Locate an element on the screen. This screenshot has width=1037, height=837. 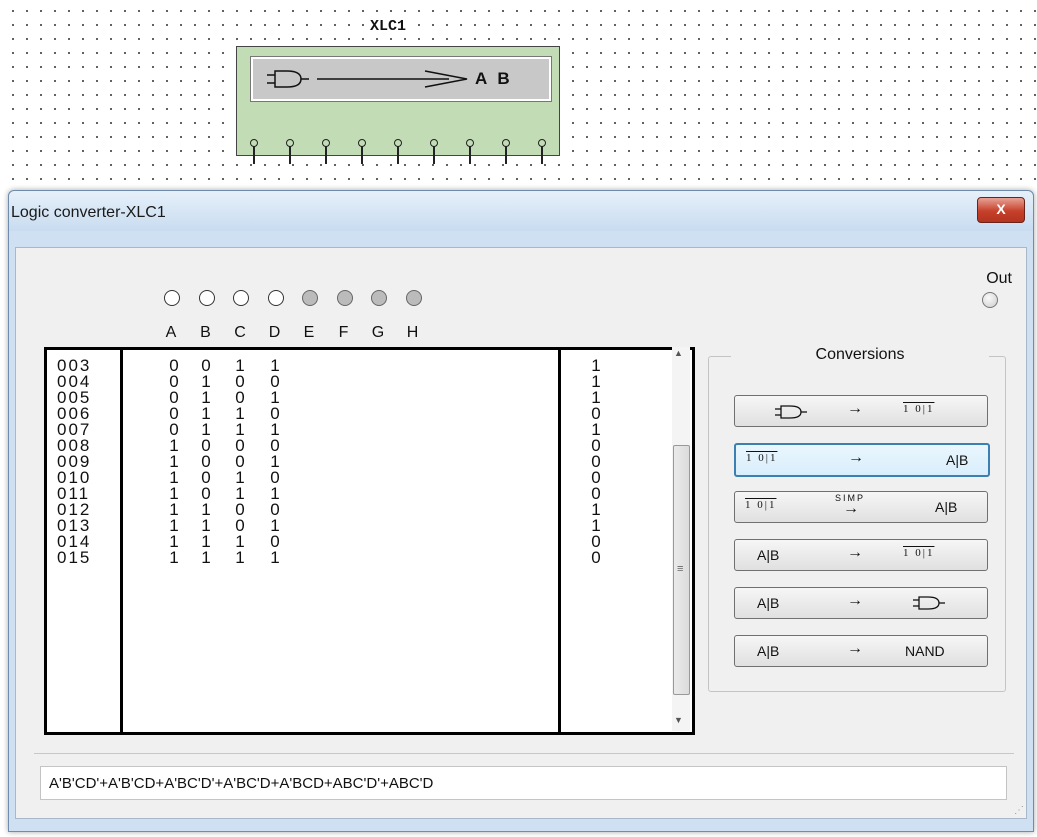
column-header-f: F is located at coordinates (344, 333).